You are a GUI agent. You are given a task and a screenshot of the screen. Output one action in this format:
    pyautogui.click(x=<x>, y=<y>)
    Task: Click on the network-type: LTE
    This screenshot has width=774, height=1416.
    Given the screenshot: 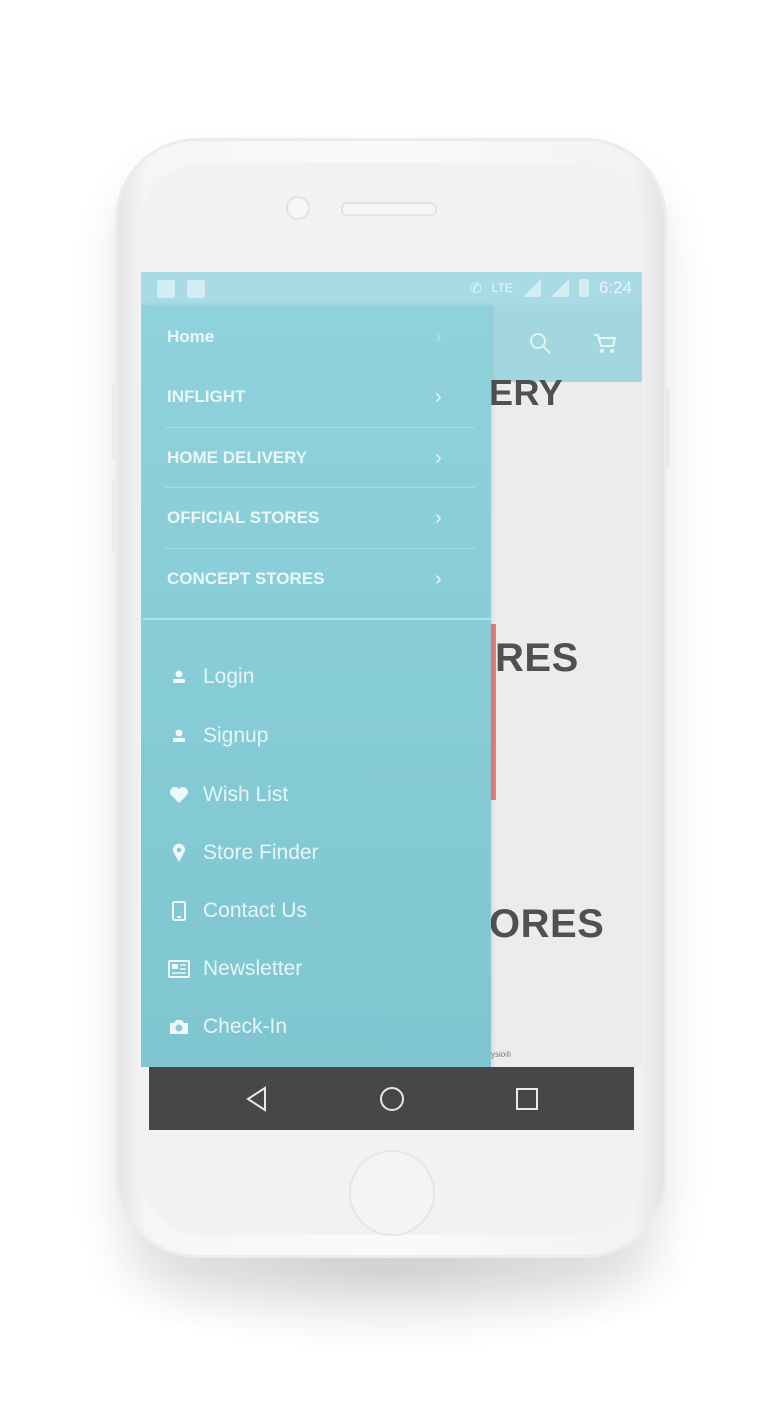 What is the action you would take?
    pyautogui.click(x=502, y=288)
    